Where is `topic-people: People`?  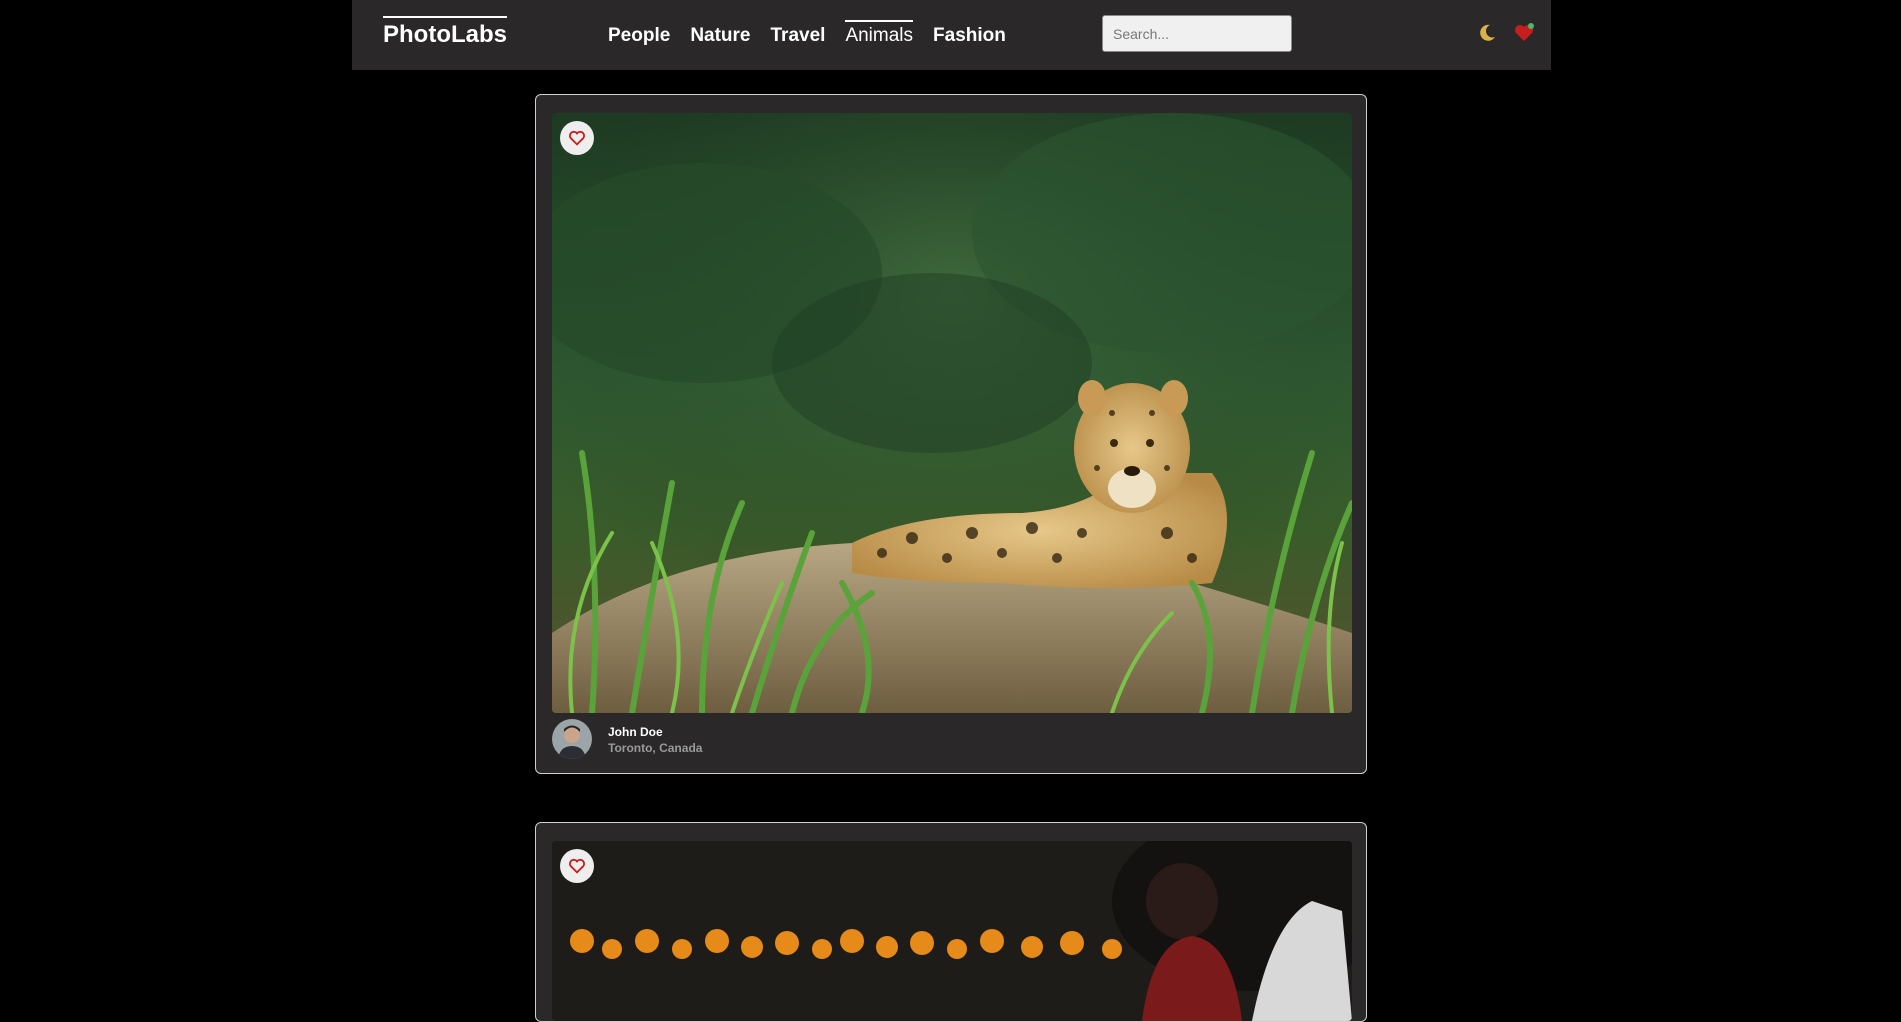 topic-people: People is located at coordinates (639, 33).